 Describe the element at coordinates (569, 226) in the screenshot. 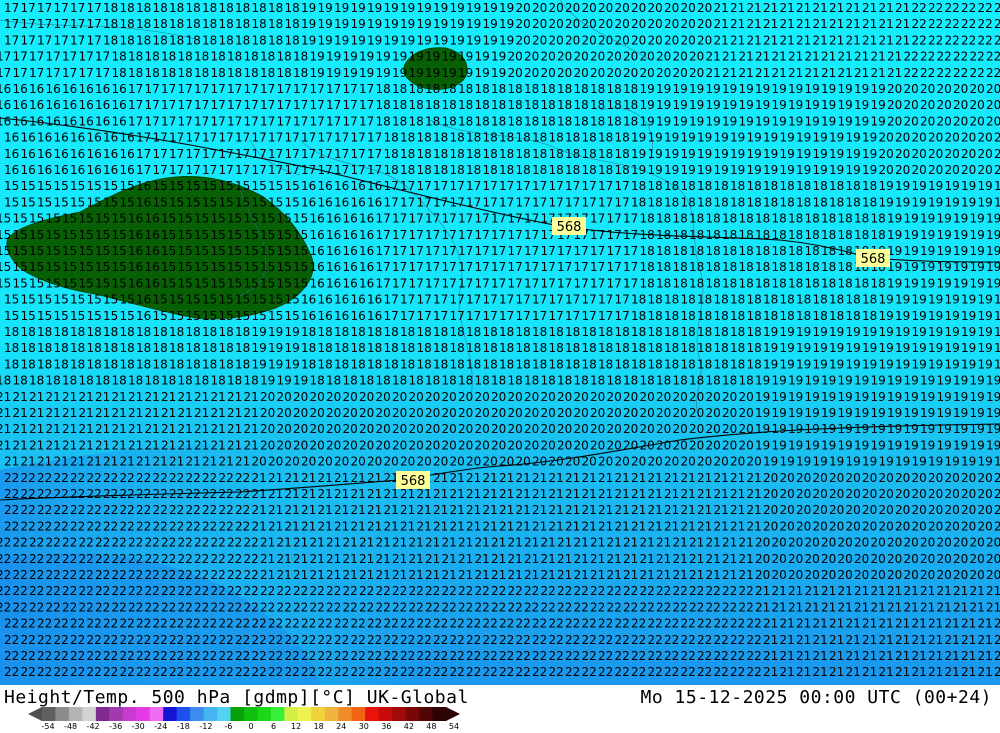

I see `height-label-568-a: 568` at that location.